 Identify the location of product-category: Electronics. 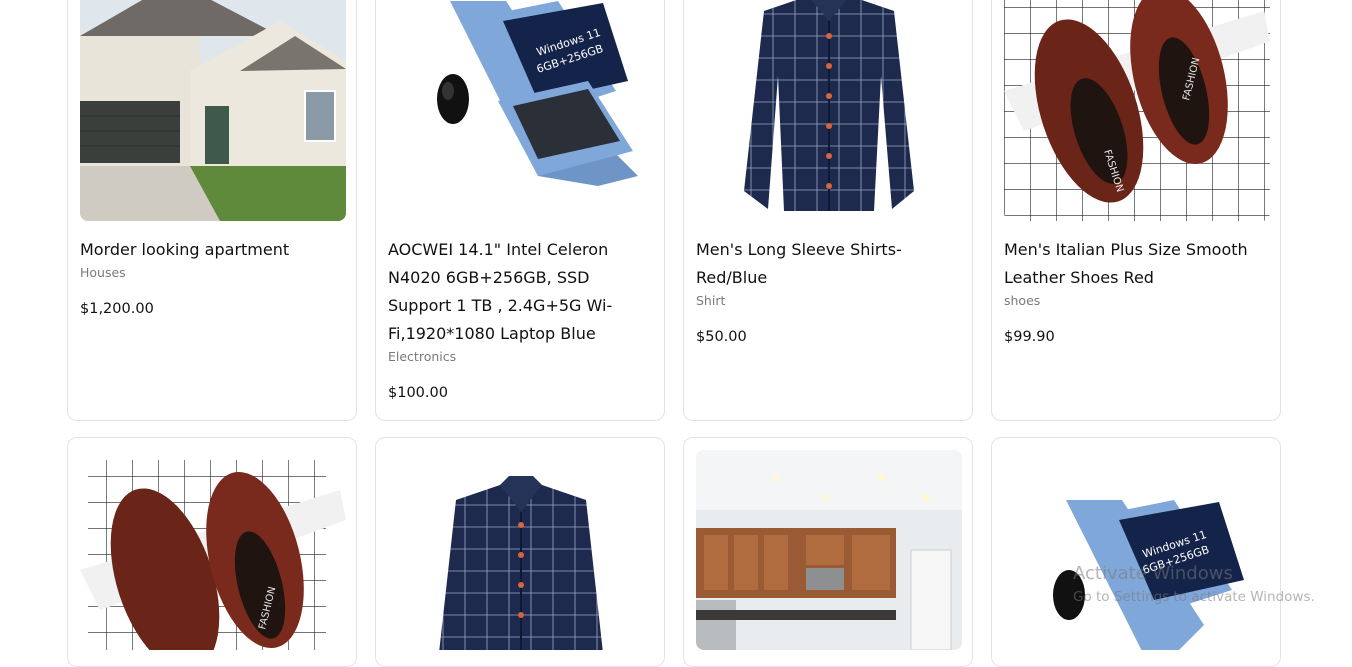
(422, 356).